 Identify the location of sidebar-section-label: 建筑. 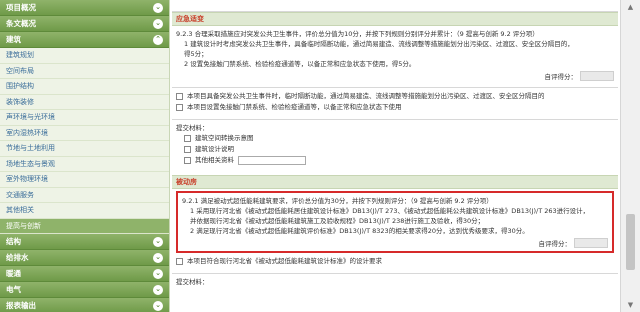
(13, 39).